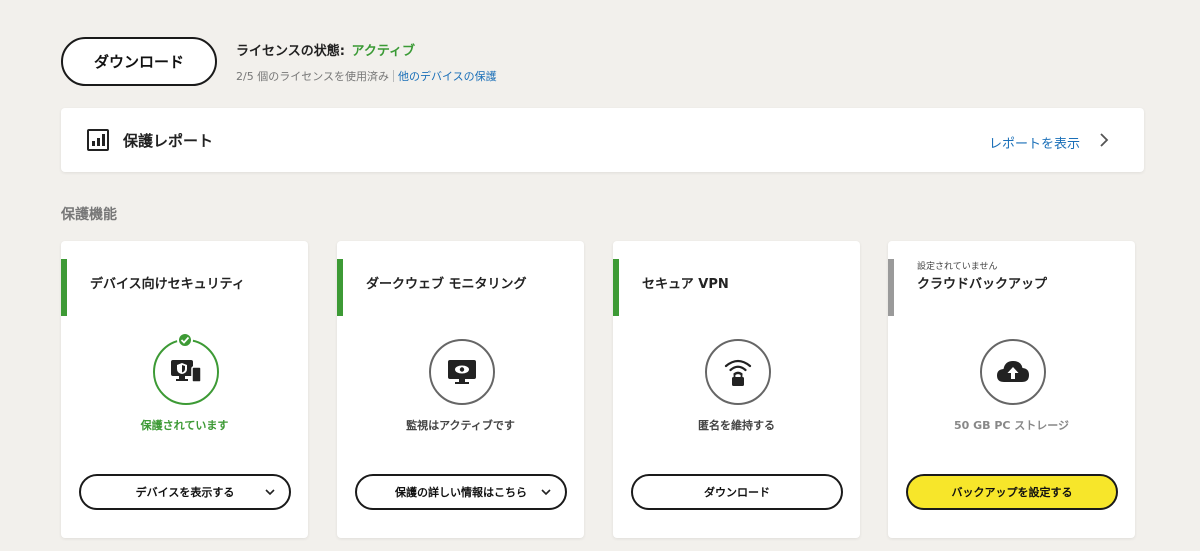 The height and width of the screenshot is (551, 1200). I want to click on monitor-eye-icon, so click(462, 372).